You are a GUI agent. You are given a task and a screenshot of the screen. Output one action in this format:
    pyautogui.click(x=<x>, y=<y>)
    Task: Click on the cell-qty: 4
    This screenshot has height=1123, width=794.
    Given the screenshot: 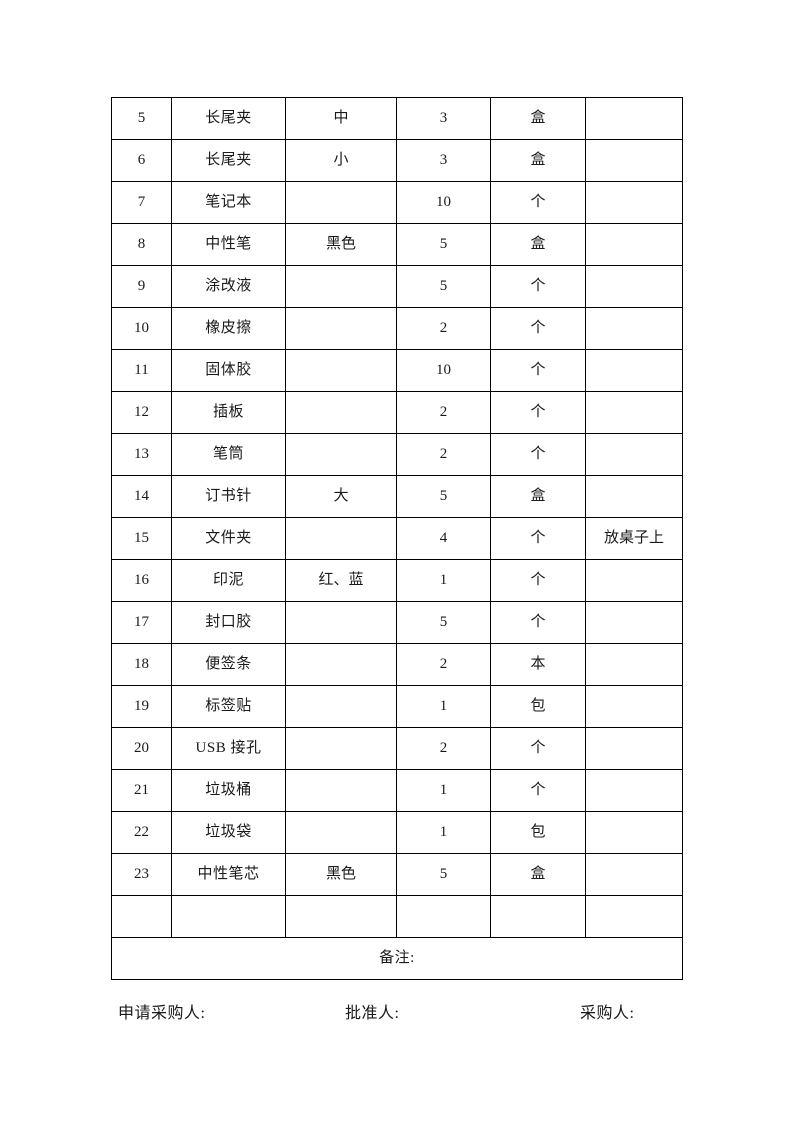 What is the action you would take?
    pyautogui.click(x=443, y=538)
    